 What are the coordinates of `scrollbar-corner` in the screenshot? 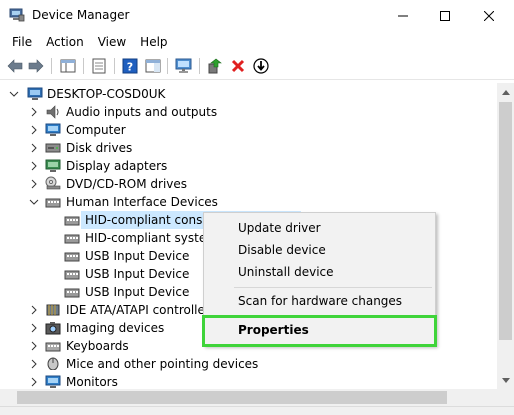 It's located at (505, 397).